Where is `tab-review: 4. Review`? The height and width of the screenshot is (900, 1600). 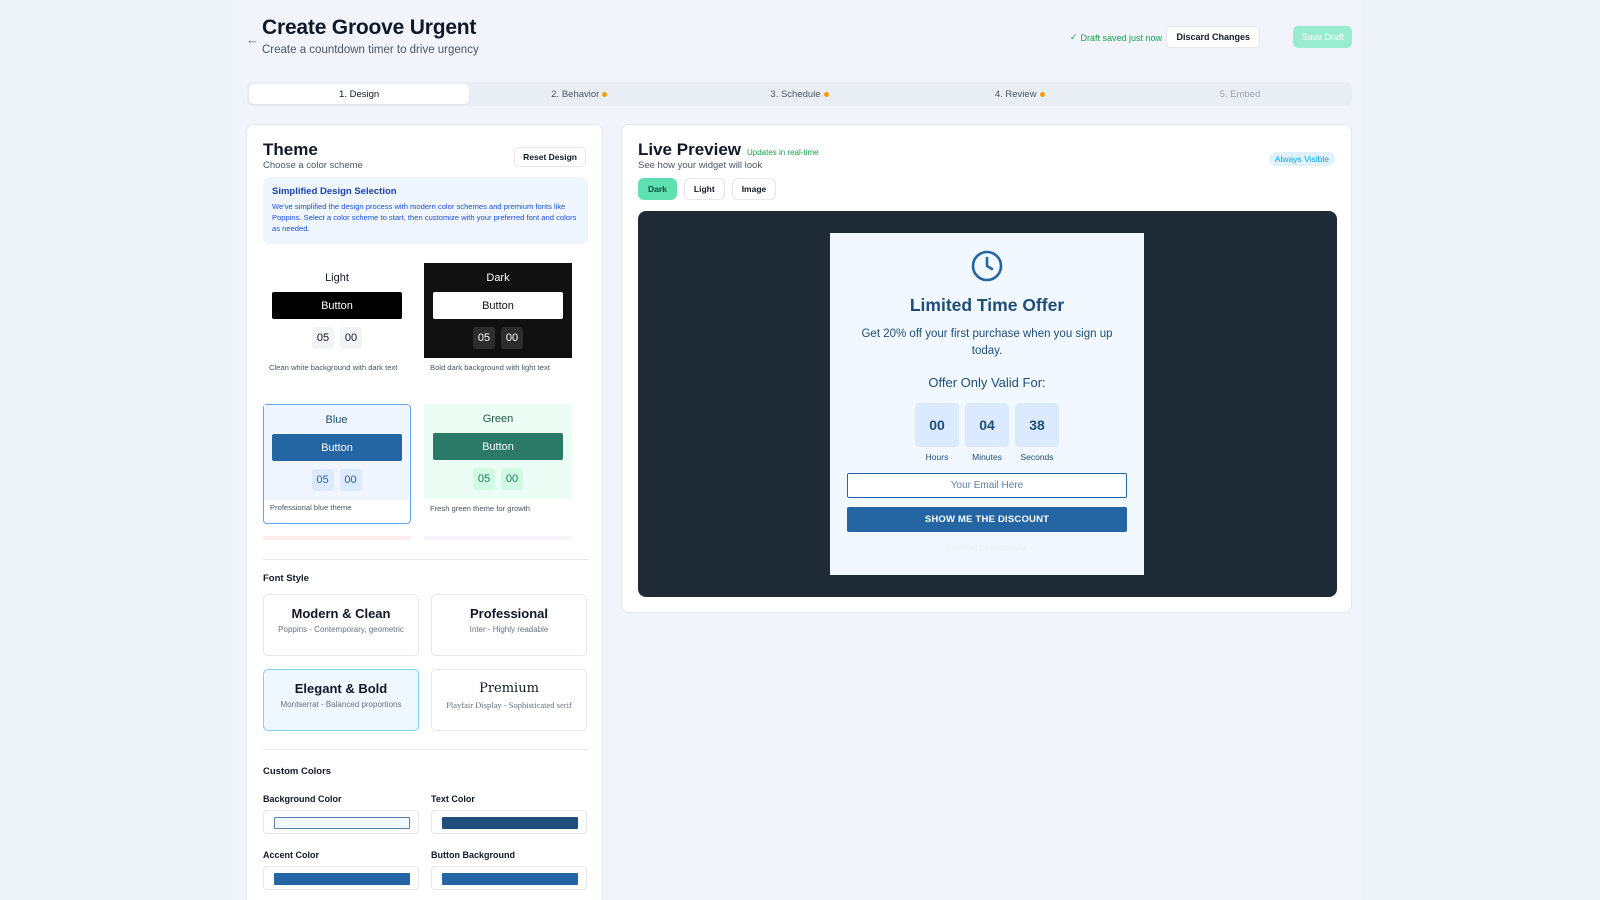 tab-review: 4. Review is located at coordinates (1020, 94).